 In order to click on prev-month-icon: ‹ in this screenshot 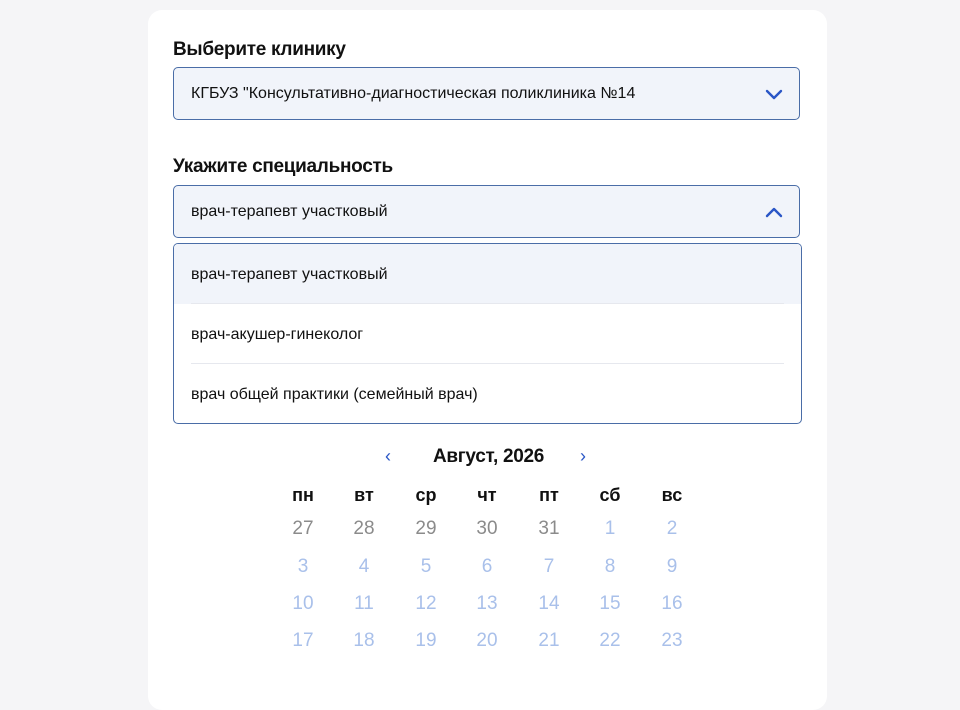, I will do `click(388, 456)`.